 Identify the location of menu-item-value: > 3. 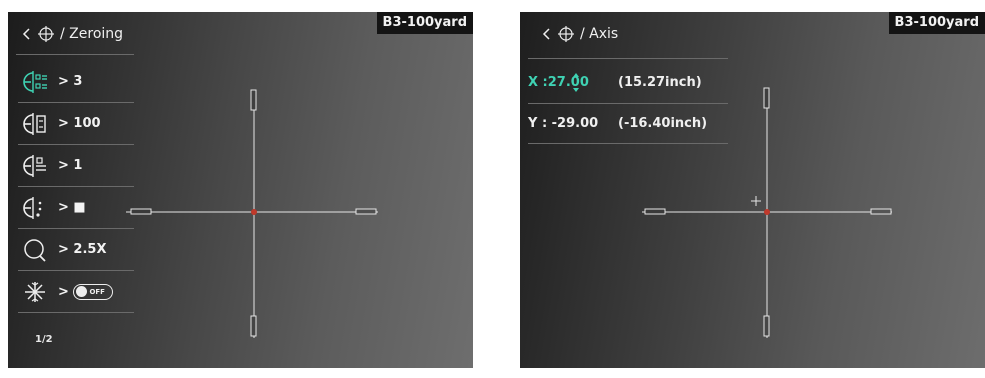
(70, 81).